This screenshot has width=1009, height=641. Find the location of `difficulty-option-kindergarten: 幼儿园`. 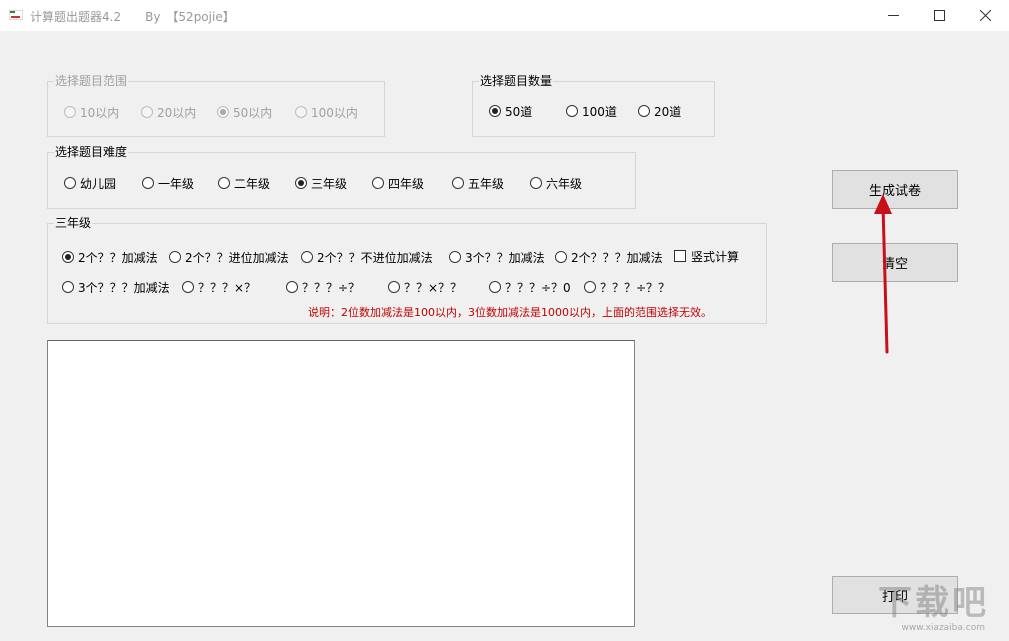

difficulty-option-kindergarten: 幼儿园 is located at coordinates (90, 183).